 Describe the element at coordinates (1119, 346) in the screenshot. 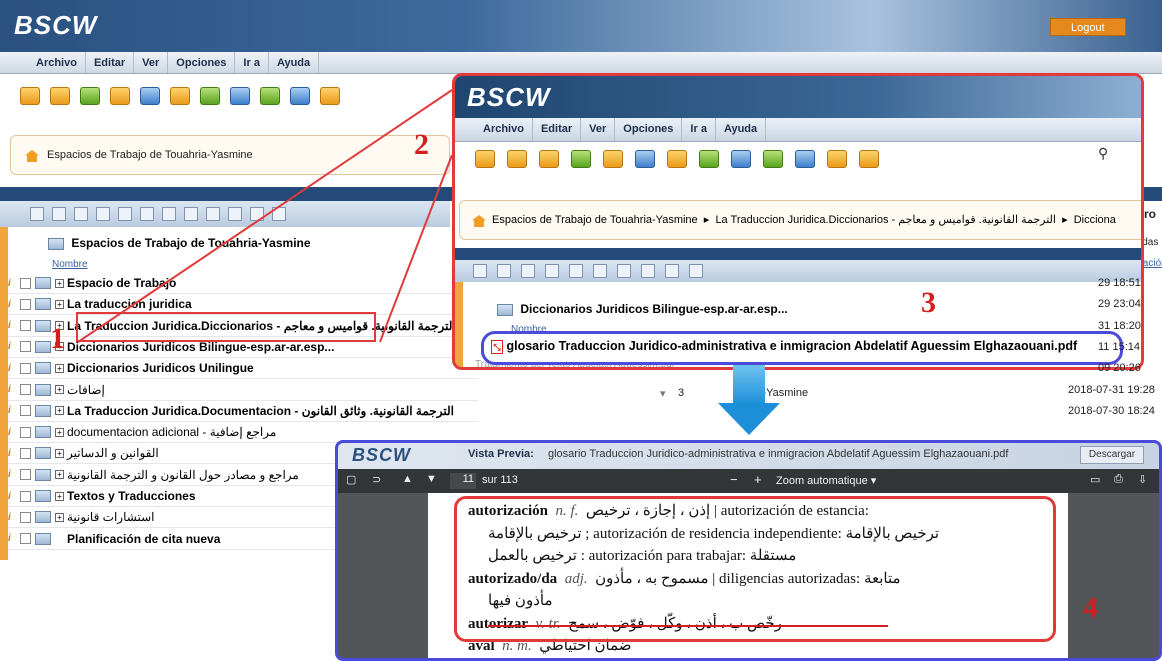

I see `row-date: 11 15:14` at that location.